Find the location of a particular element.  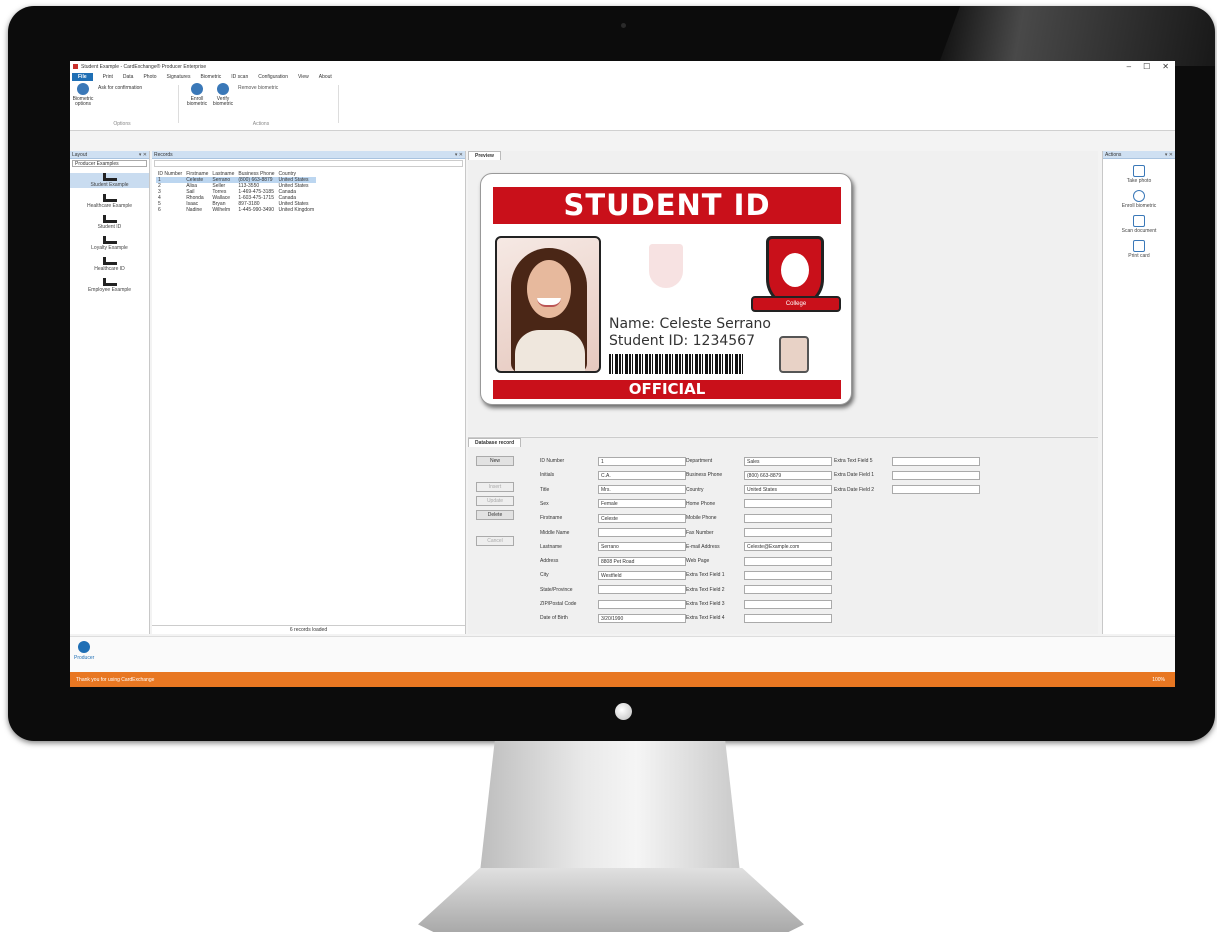

form-field: Address 8808 Pet Road is located at coordinates (613, 561).